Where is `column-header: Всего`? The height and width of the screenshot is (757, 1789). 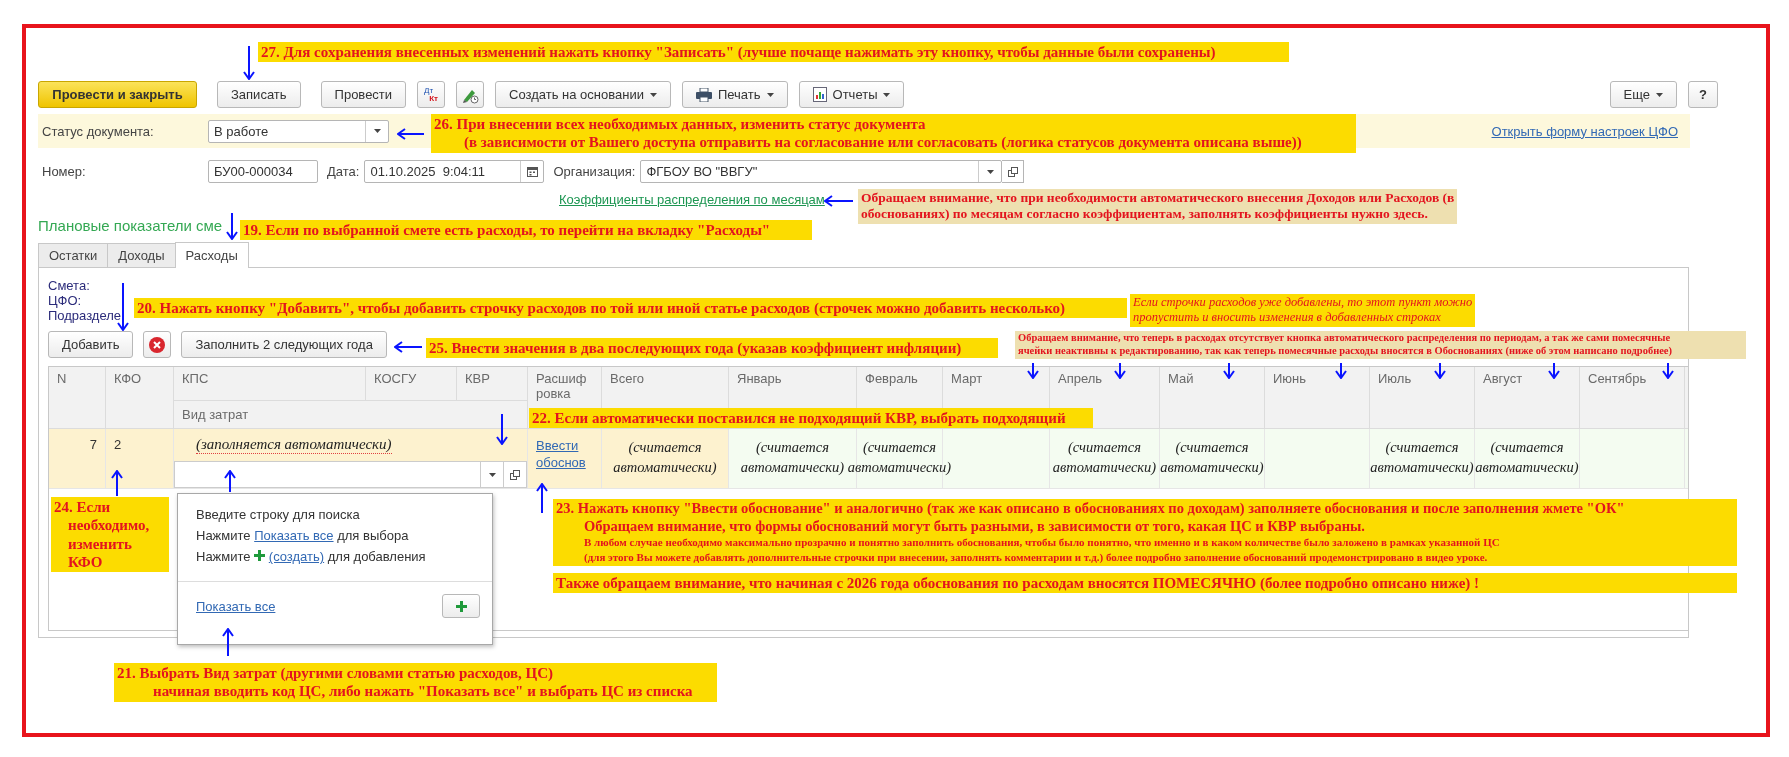
column-header: Всего is located at coordinates (665, 383).